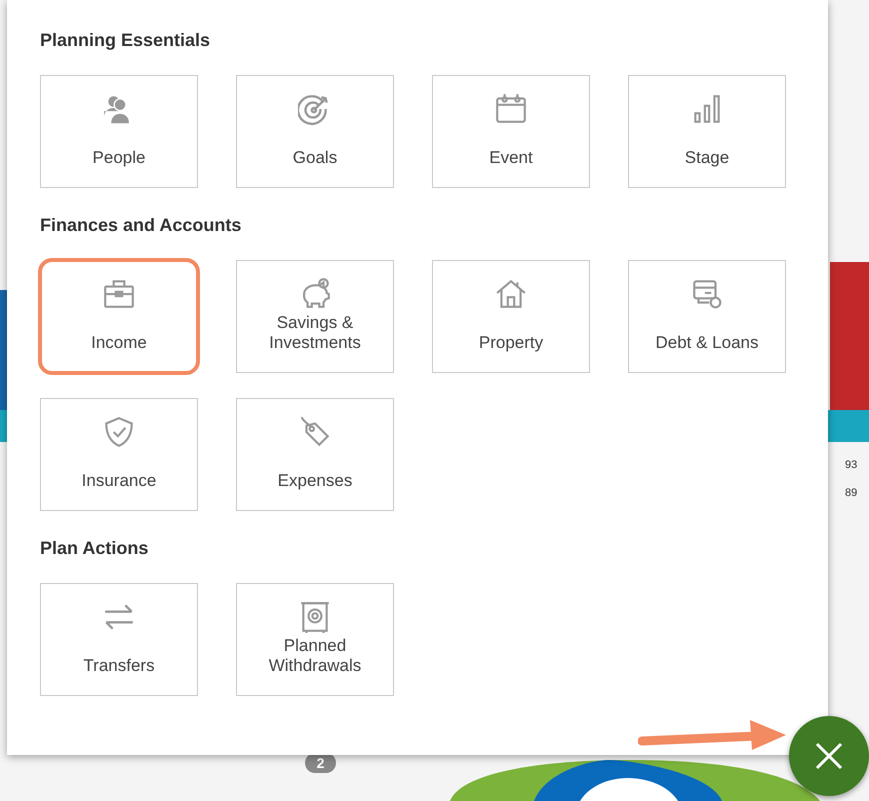 The image size is (869, 801). I want to click on category-tile: Income, so click(119, 316).